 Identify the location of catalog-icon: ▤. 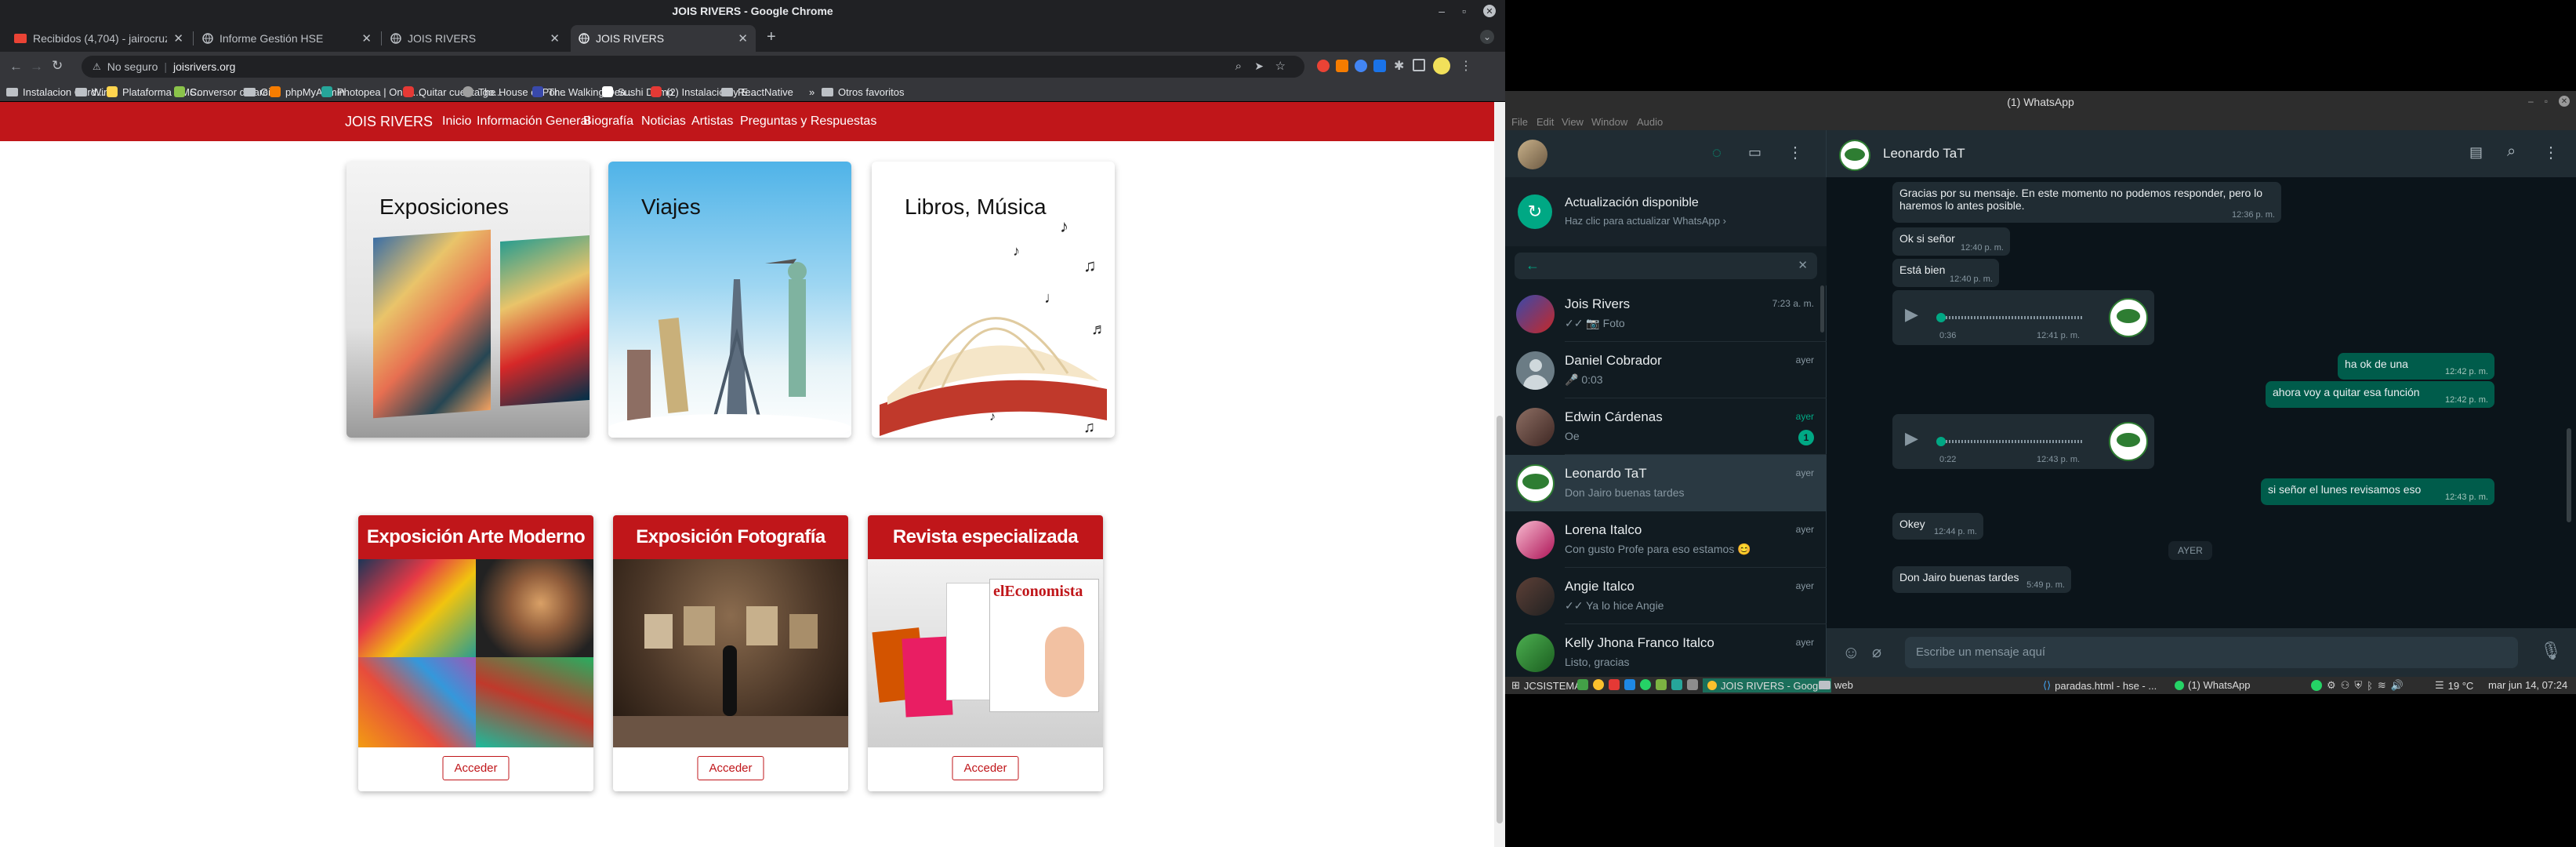
(2476, 152).